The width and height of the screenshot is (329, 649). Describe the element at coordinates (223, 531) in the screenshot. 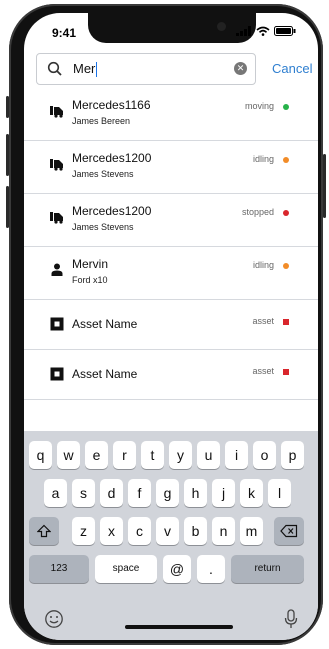

I see `key-n: n` at that location.